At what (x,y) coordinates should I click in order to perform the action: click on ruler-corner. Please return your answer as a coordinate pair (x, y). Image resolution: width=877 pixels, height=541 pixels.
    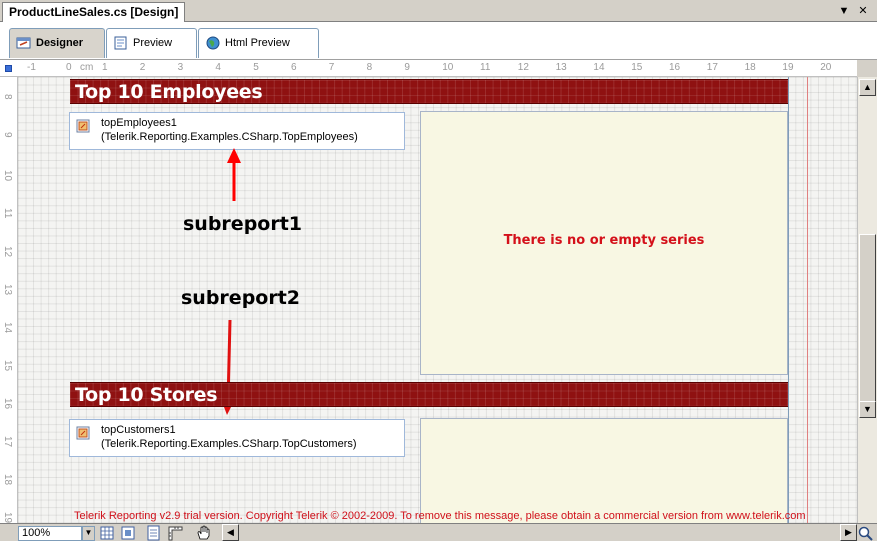
    Looking at the image, I should click on (9, 68).